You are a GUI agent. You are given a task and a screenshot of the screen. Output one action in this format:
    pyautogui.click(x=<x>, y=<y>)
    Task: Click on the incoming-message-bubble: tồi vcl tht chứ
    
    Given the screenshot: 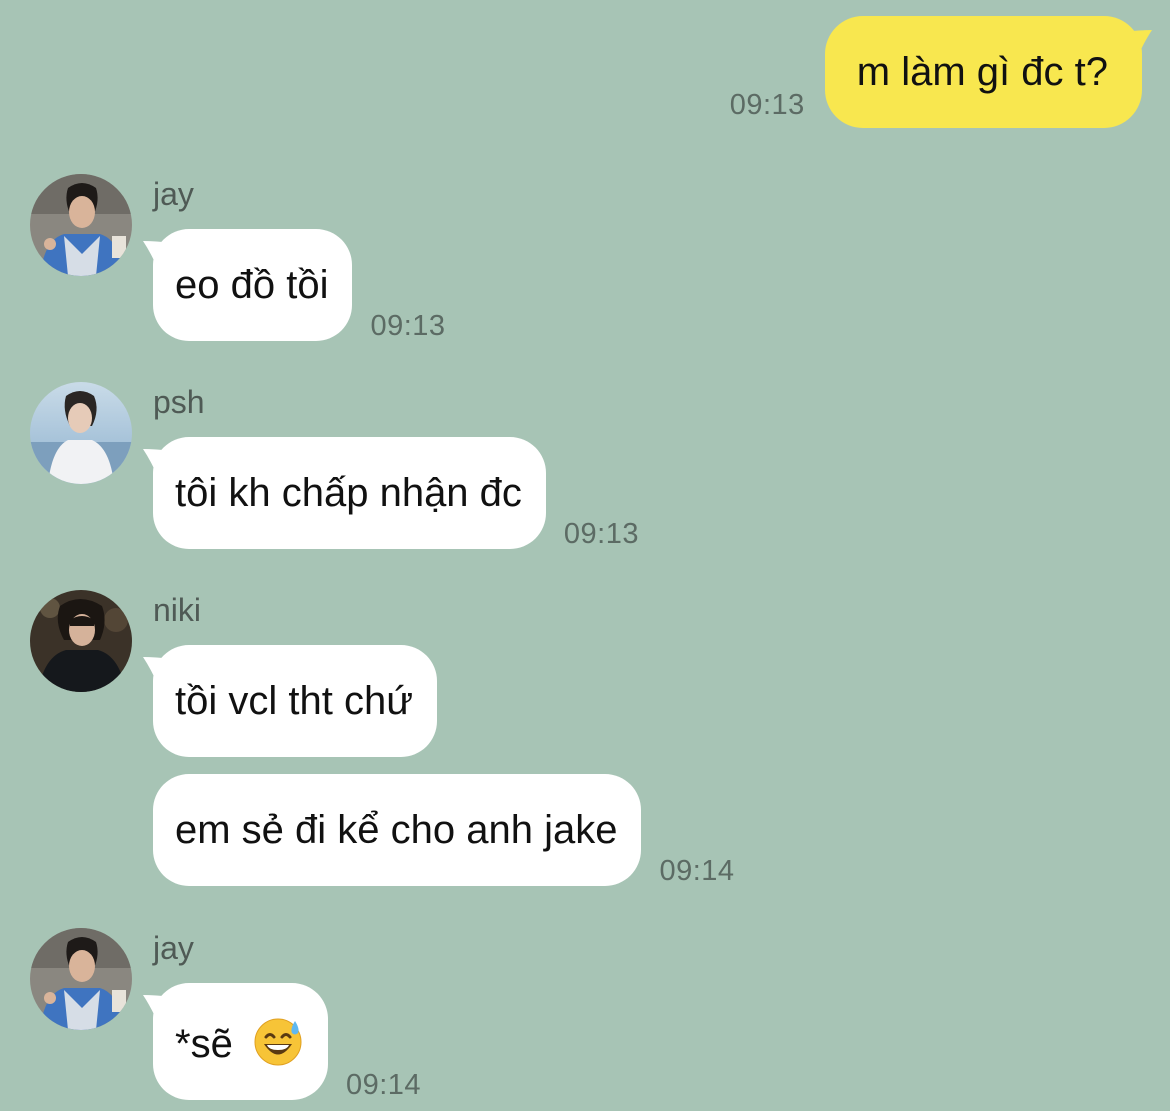 What is the action you would take?
    pyautogui.click(x=290, y=701)
    